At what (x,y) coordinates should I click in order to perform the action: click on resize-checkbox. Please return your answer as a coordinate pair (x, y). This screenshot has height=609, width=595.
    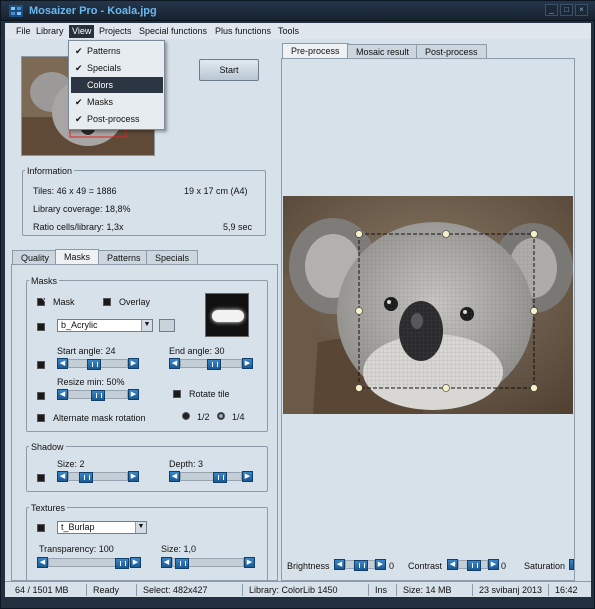
    Looking at the image, I should click on (41, 396).